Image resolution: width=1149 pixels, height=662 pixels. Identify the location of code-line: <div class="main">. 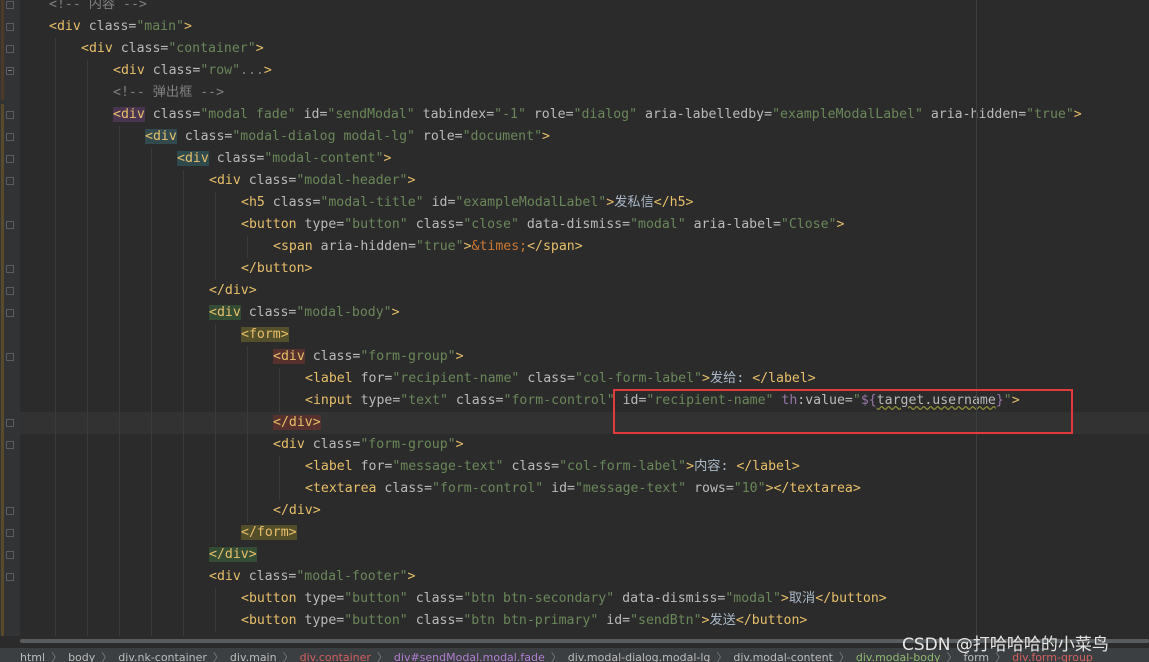
(584, 27).